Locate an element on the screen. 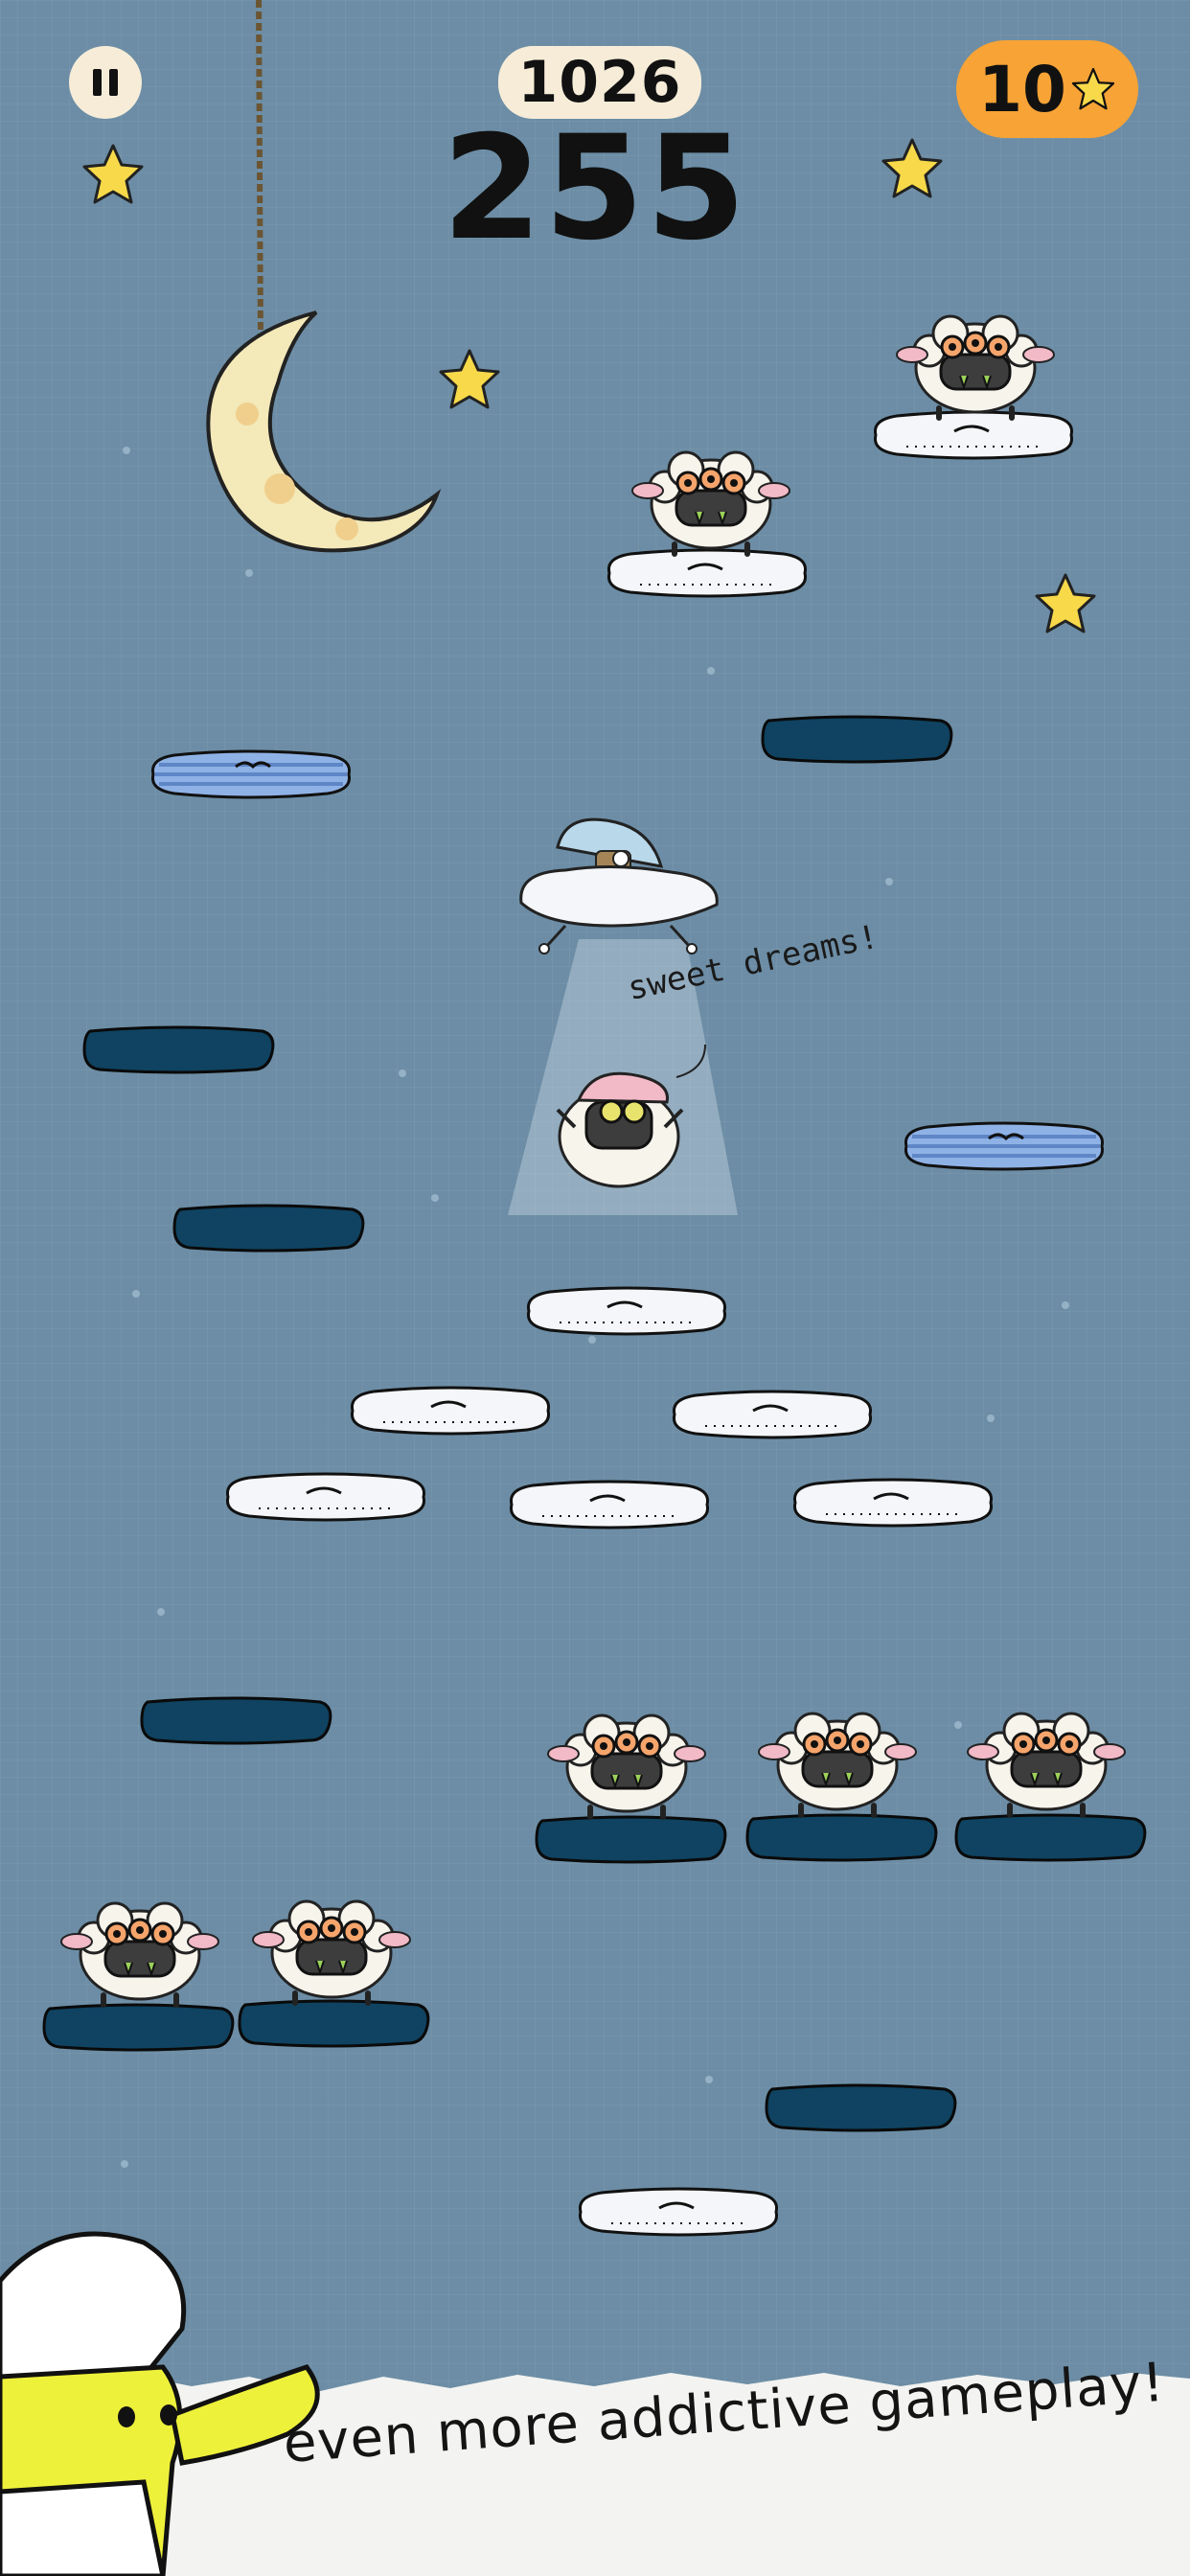 This screenshot has height=2576, width=1190. star-icon is located at coordinates (1093, 88).